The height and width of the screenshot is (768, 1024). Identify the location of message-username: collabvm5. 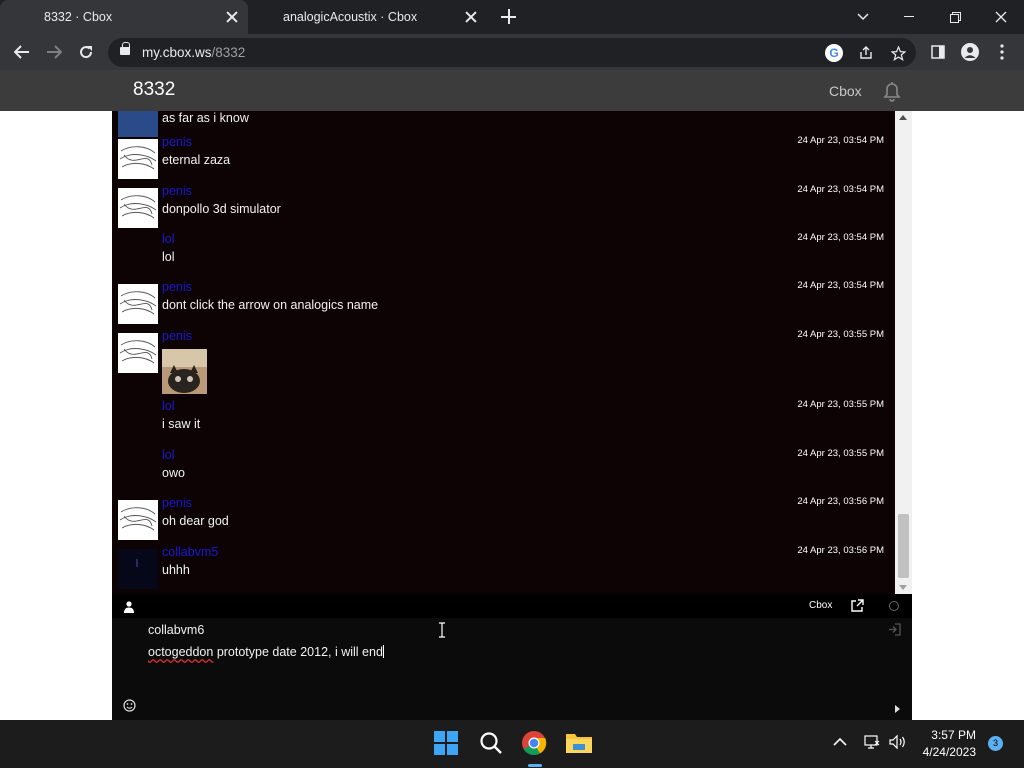
(190, 552).